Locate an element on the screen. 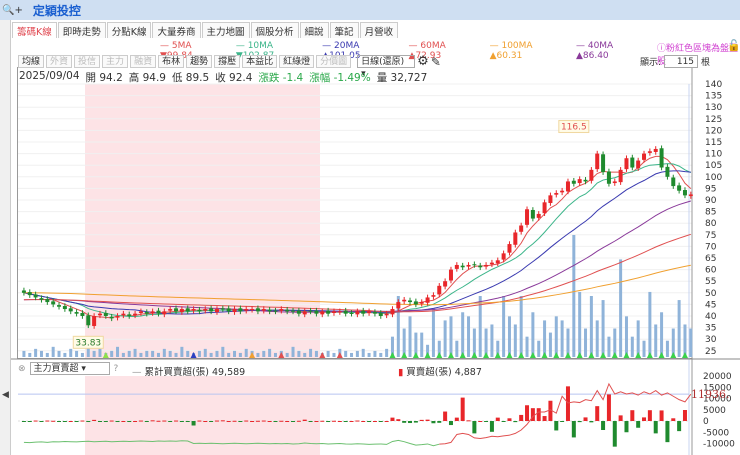  btn-trust: 投信 is located at coordinates (87, 61).